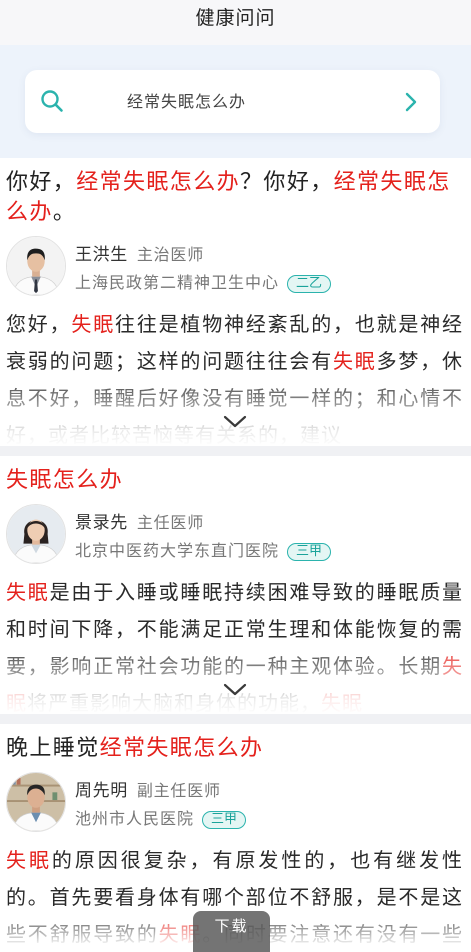 Image resolution: width=471 pixels, height=952 pixels. I want to click on hospital-level-badge: 二乙, so click(309, 283).